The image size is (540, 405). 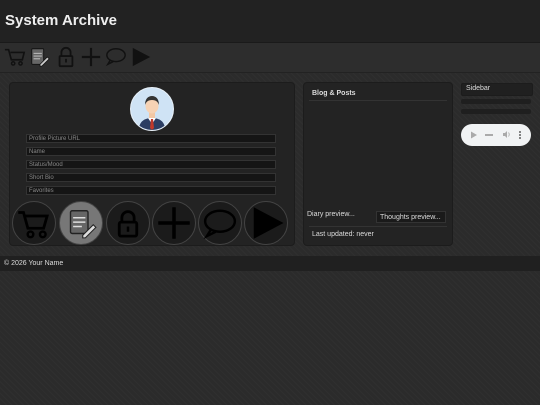 I want to click on volume-icon, so click(x=506, y=134).